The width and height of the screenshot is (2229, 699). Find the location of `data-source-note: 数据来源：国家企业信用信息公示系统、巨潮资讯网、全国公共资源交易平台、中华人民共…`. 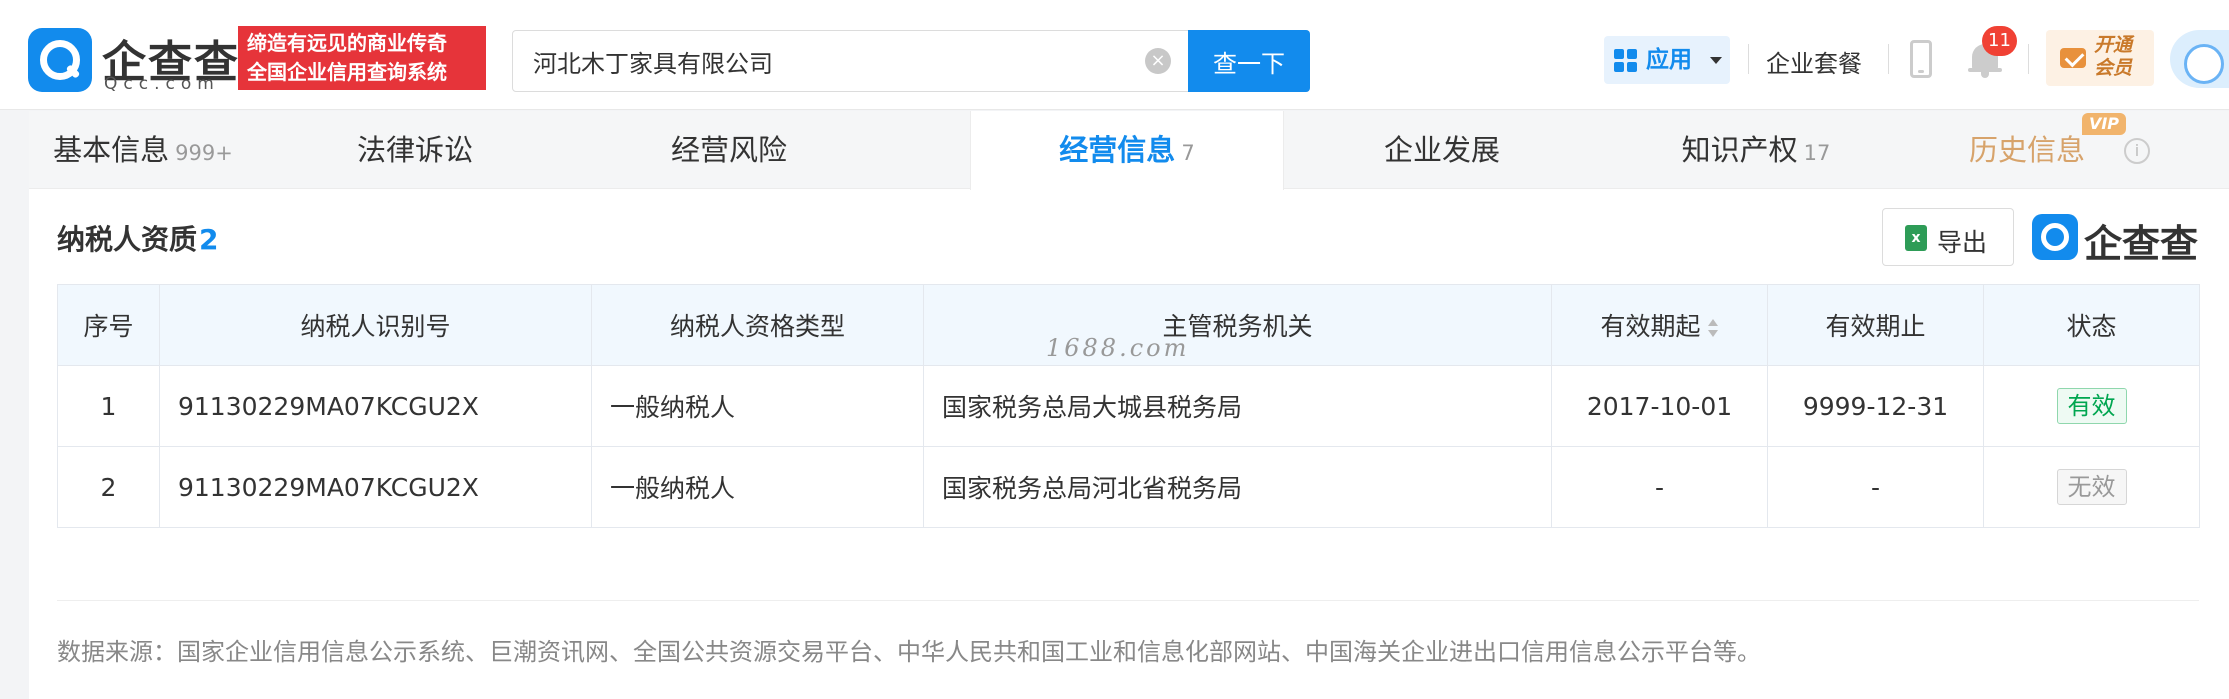

data-source-note: 数据来源：国家企业信用信息公示系统、巨潮资讯网、全国公共资源交易平台、中华人民共… is located at coordinates (909, 652).